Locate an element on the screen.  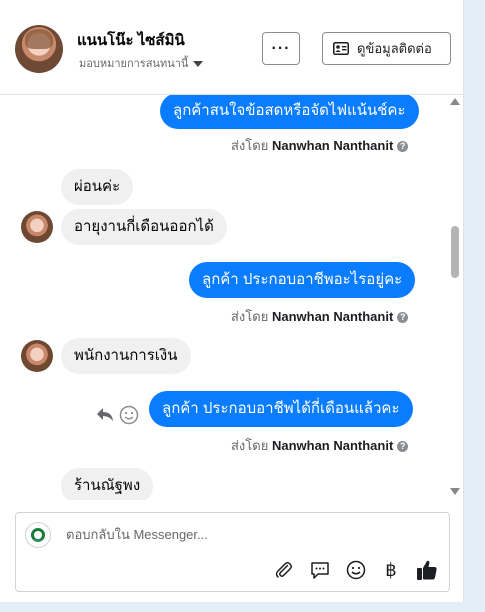
assign-label: มอบหมายการสนทนานี้ is located at coordinates (134, 64).